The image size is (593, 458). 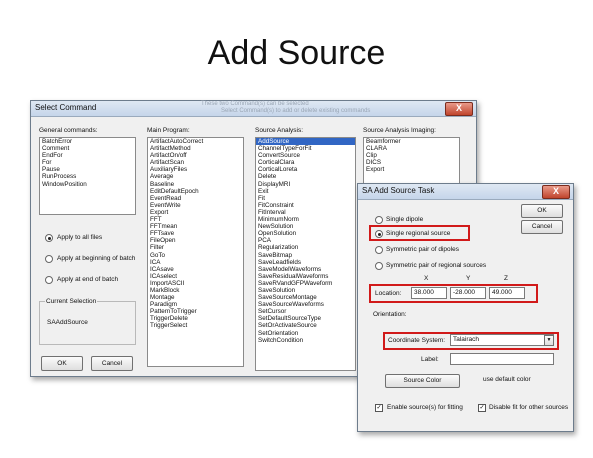 I want to click on main-program-item: GoTo, so click(x=195, y=255).